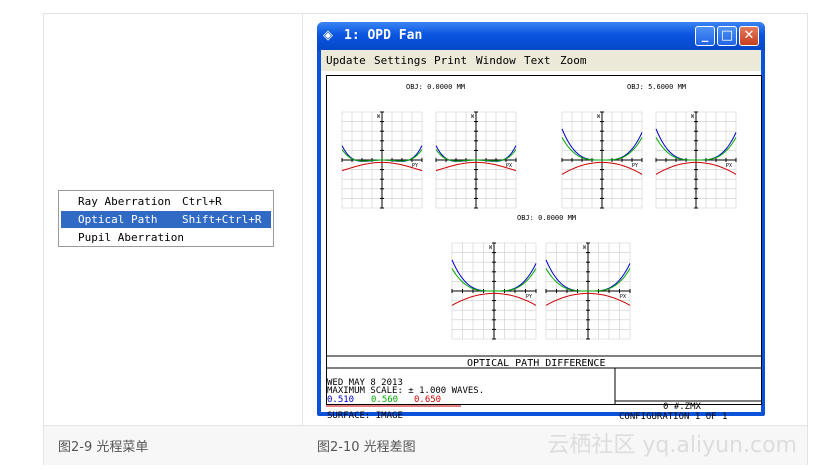  I want to click on close-icon: ✕, so click(749, 36).